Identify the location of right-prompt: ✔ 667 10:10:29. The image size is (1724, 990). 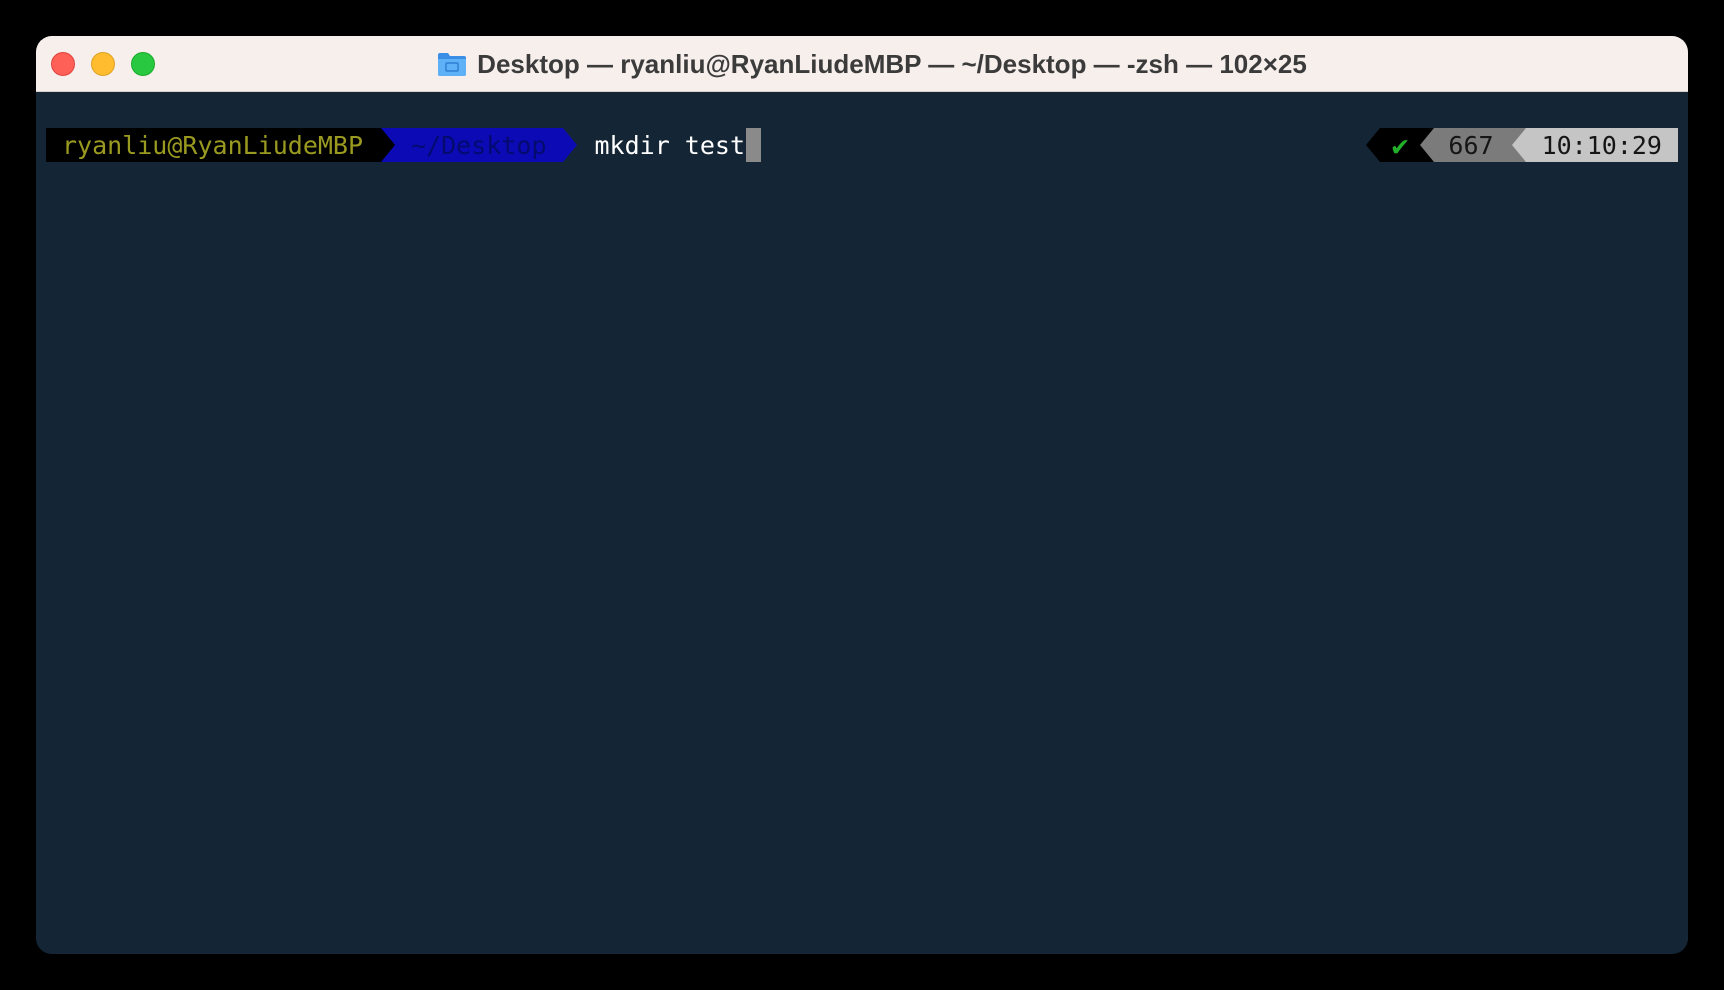
(1521, 145).